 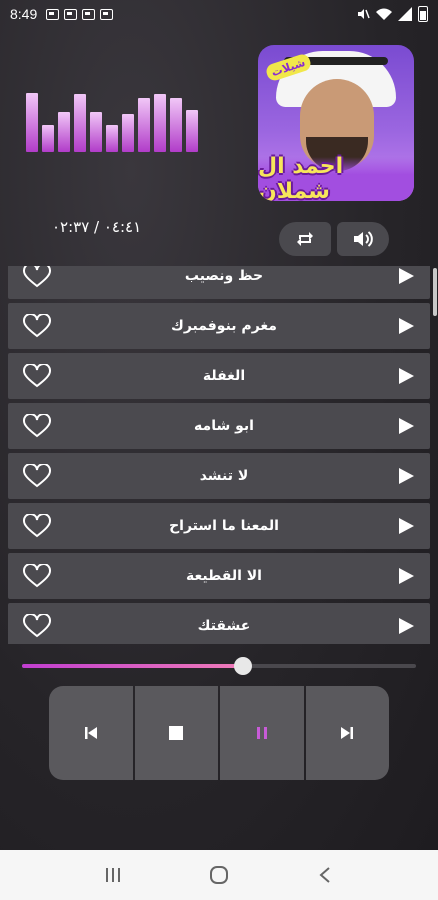 What do you see at coordinates (435, 292) in the screenshot?
I see `list-scrollbar` at bounding box center [435, 292].